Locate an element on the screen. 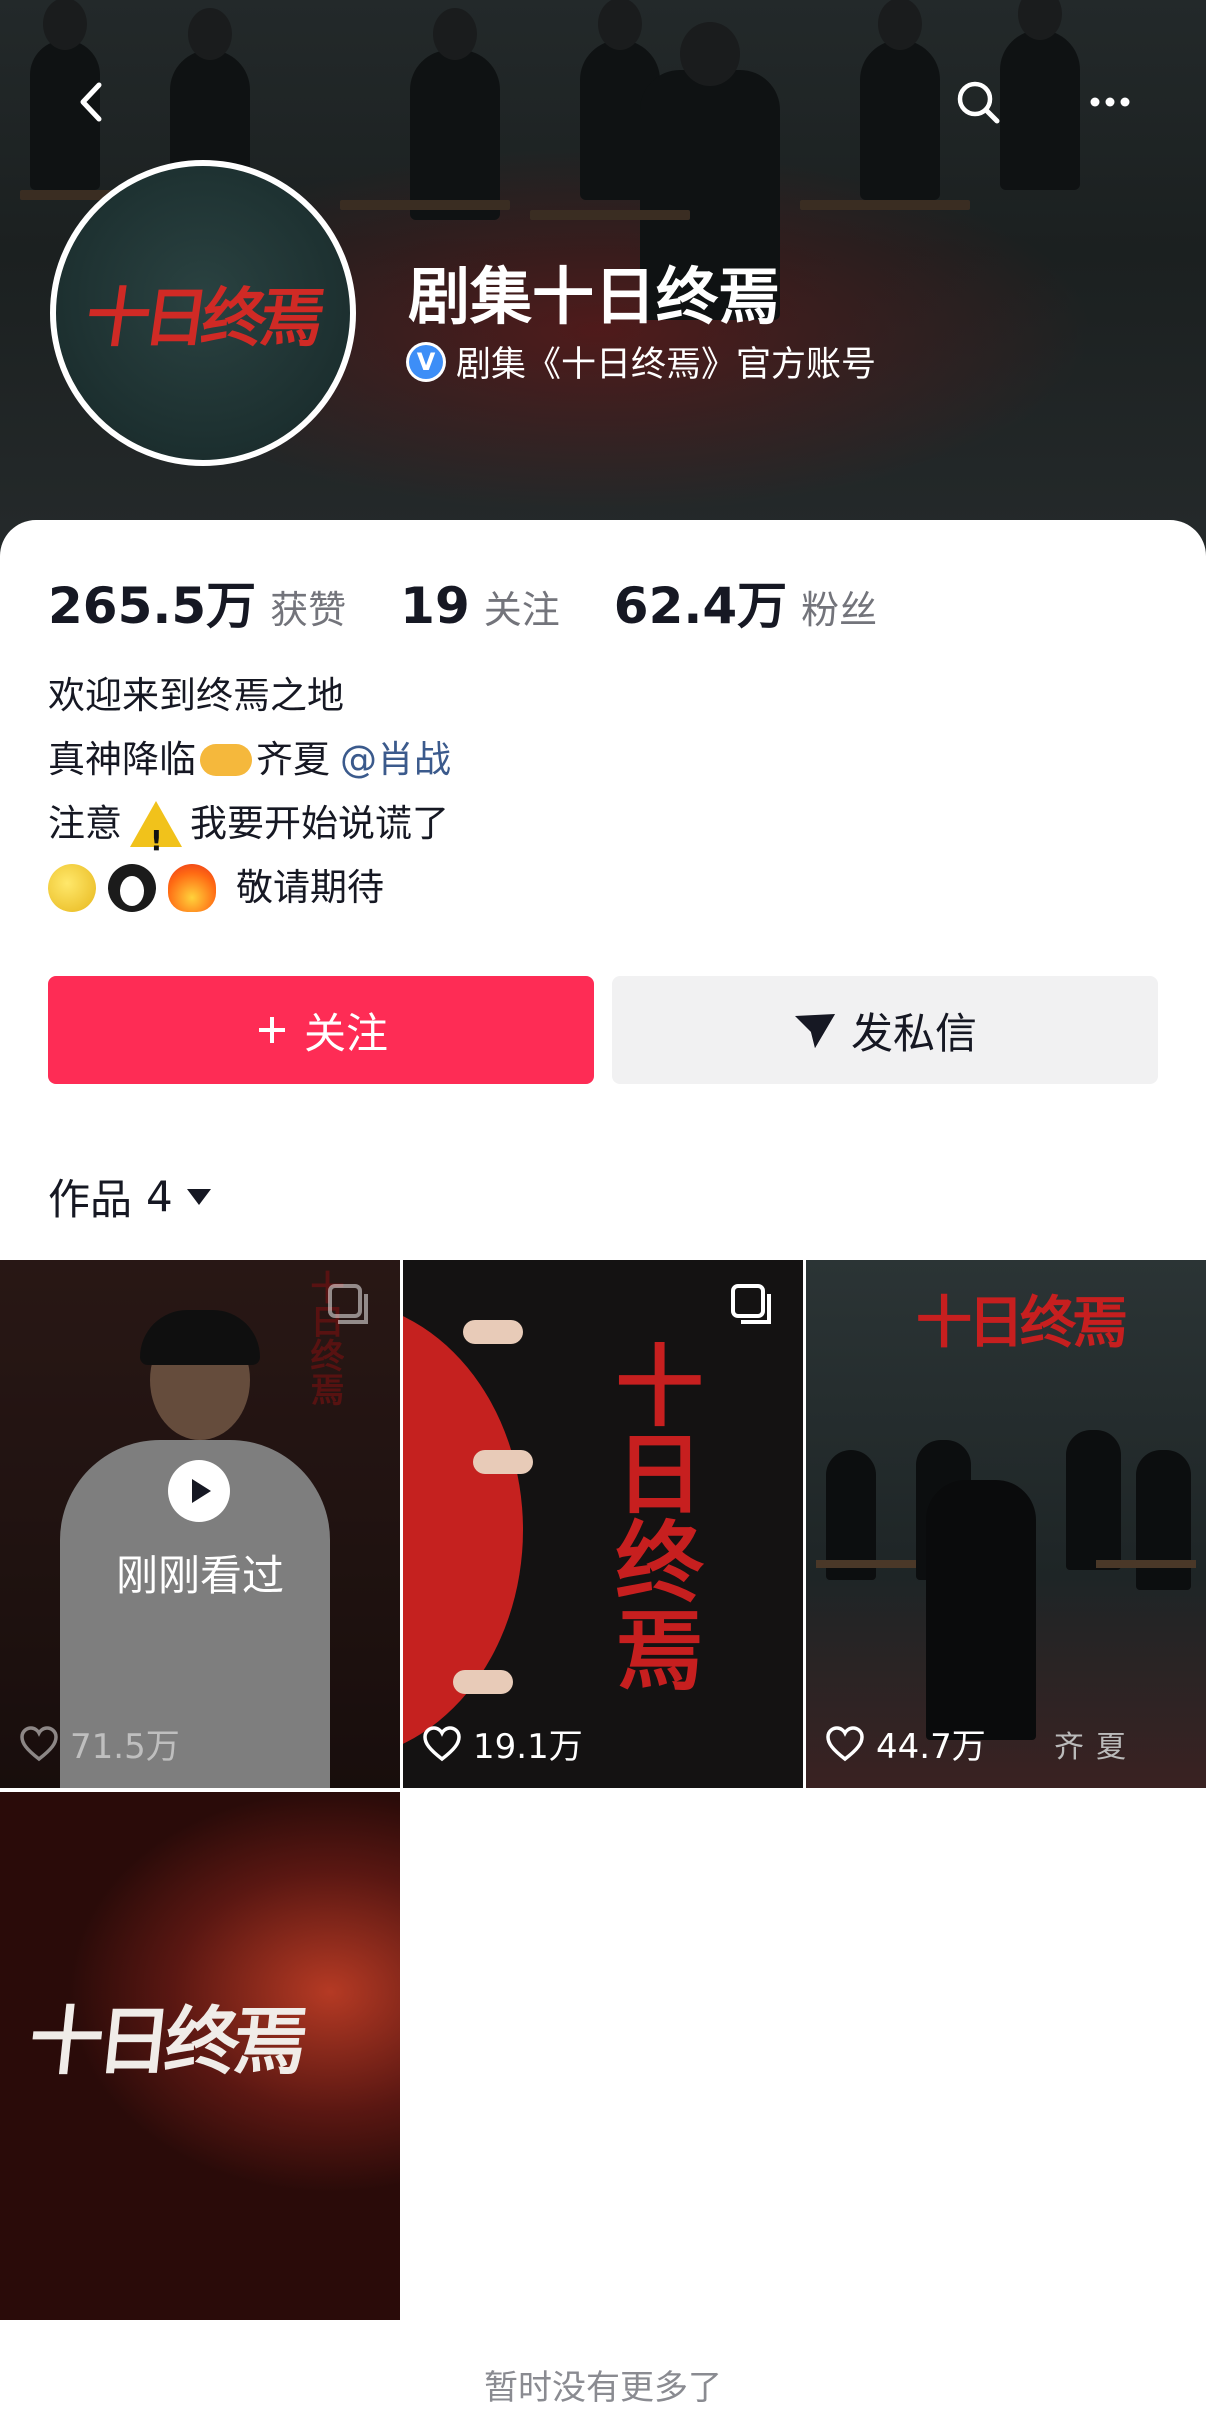 Image resolution: width=1206 pixels, height=2420 pixels. ellipsis-icon is located at coordinates (1110, 102).